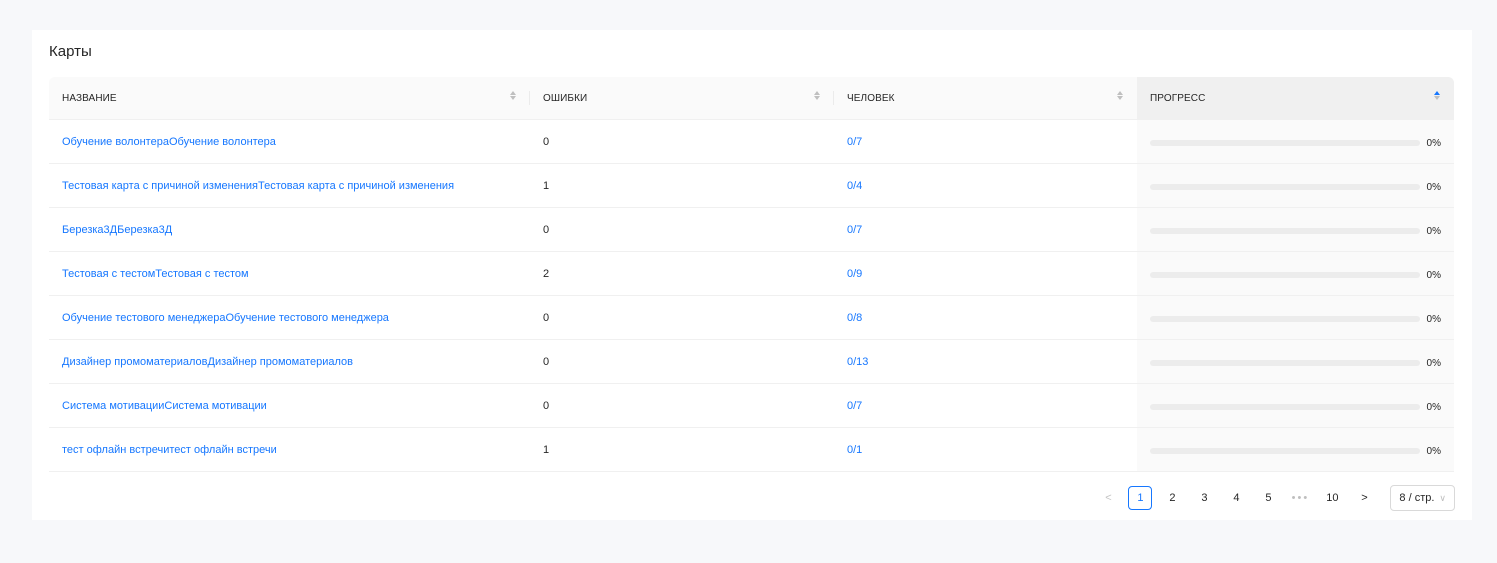 This screenshot has height=563, width=1497. Describe the element at coordinates (289, 273) in the screenshot. I see `cell-name: Тестовая с тестомТестовая с тестом` at that location.